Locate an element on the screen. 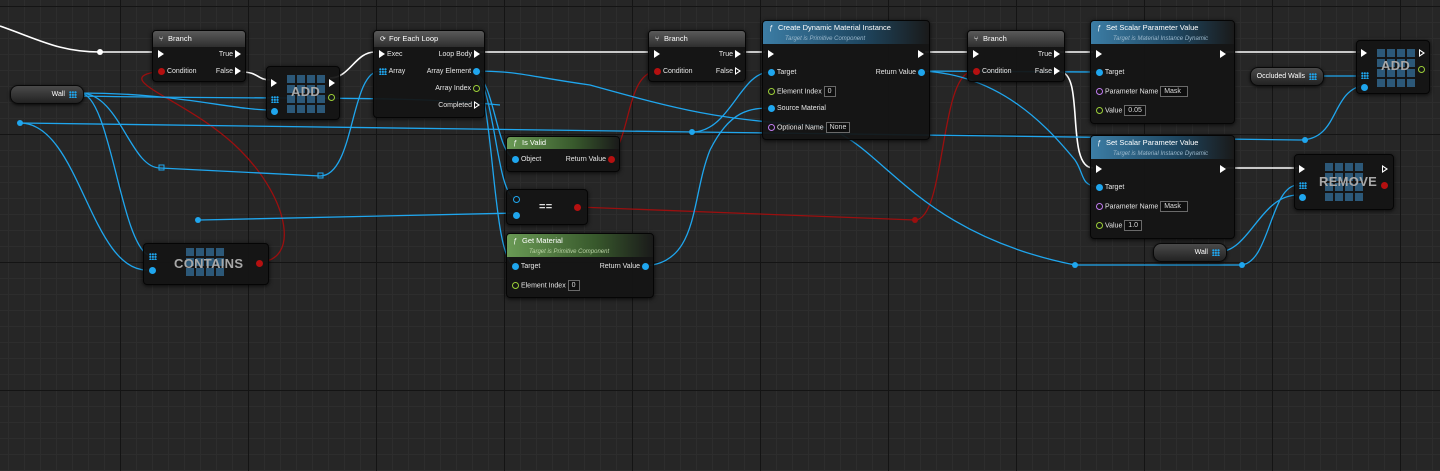 The image size is (1440, 471). target-label: Target is located at coordinates (1114, 72).